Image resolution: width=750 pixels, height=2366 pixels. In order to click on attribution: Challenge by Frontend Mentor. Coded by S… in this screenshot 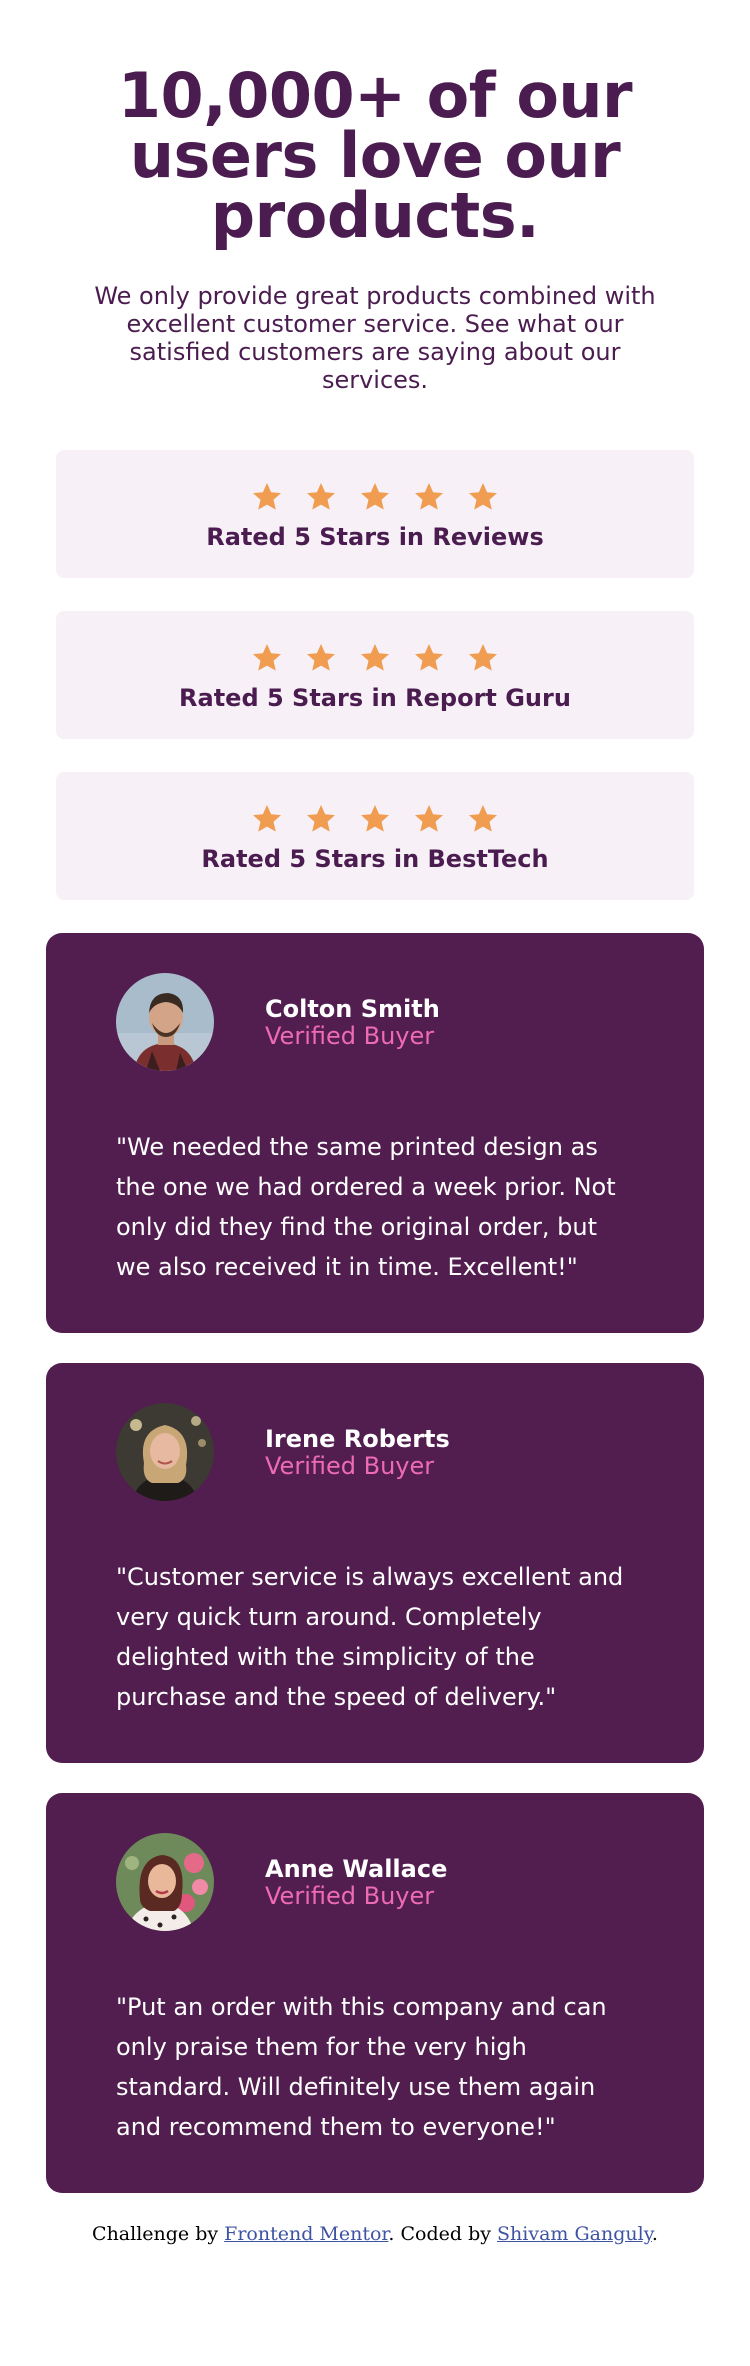, I will do `click(375, 2234)`.